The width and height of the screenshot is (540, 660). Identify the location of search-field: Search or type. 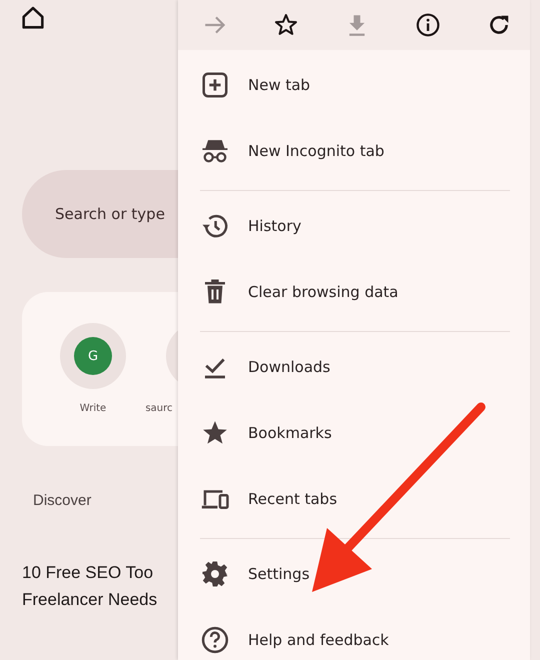
(100, 214).